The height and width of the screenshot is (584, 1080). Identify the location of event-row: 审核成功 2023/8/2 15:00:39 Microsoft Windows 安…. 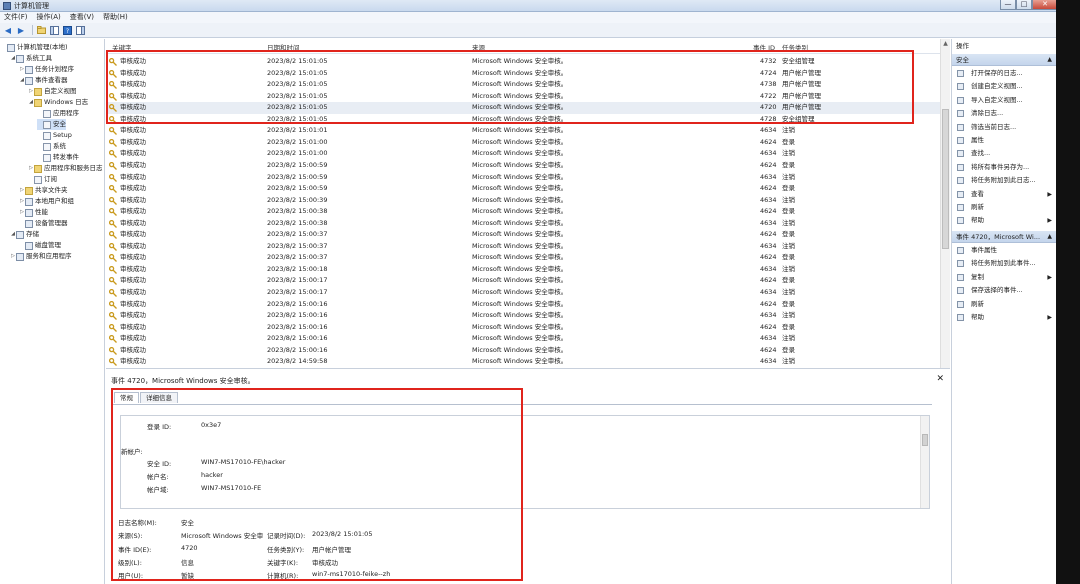
(523, 201).